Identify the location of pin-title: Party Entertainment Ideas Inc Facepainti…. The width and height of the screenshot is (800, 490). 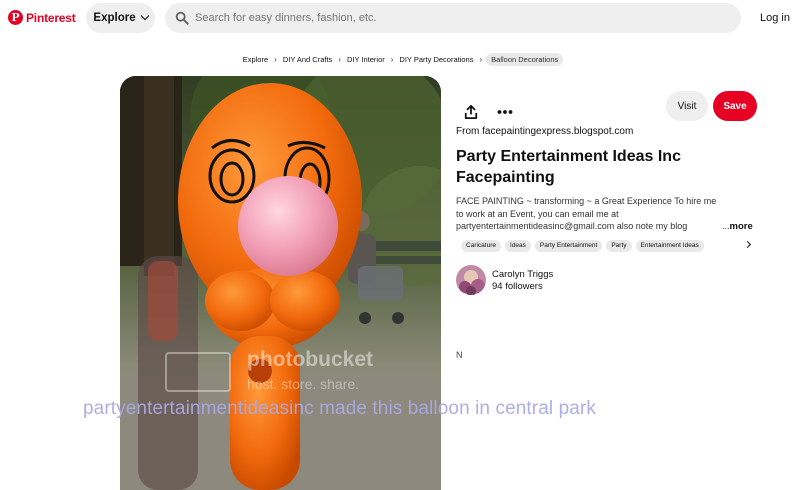
(568, 167).